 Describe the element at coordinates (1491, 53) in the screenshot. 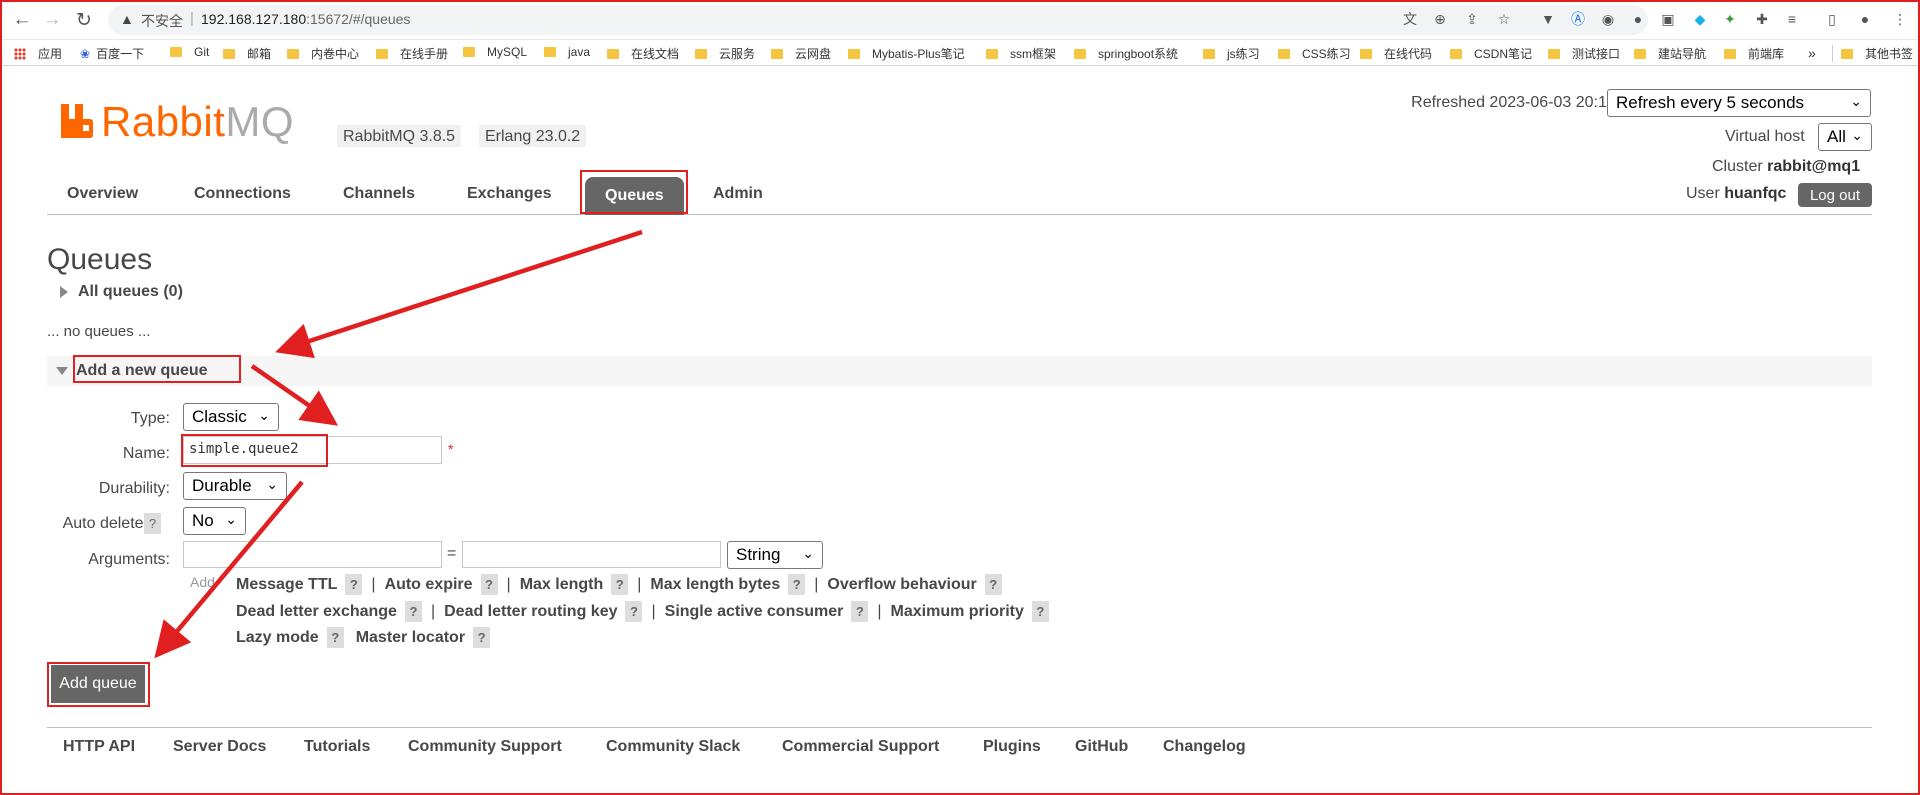

I see `bookmark-csdn: CSDN笔记` at that location.